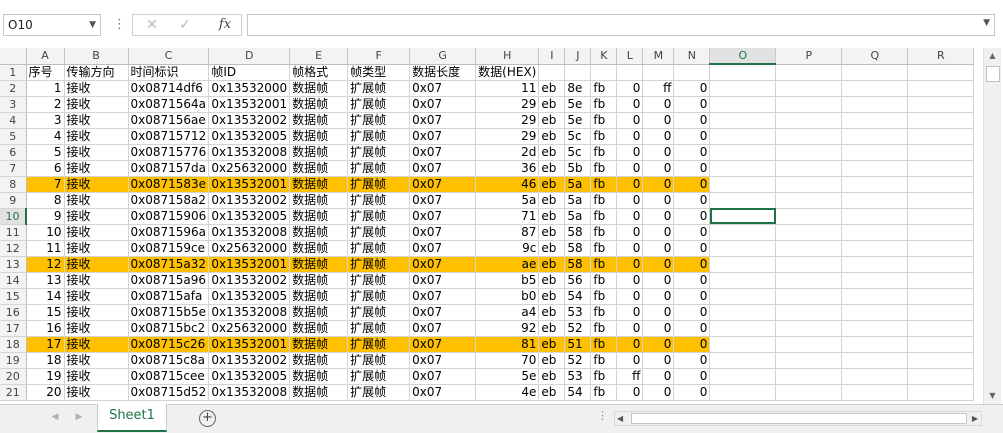  I want to click on cell: 14, so click(45, 296).